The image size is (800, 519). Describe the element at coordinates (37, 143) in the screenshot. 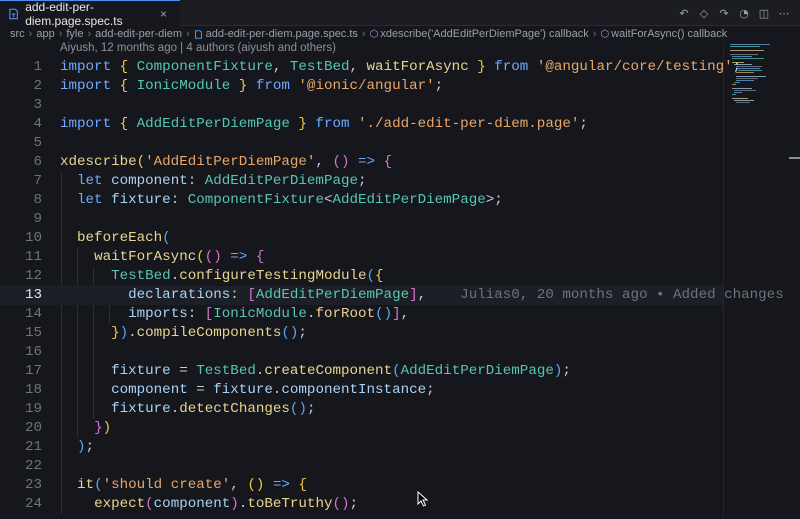

I see `line-number: 5` at that location.